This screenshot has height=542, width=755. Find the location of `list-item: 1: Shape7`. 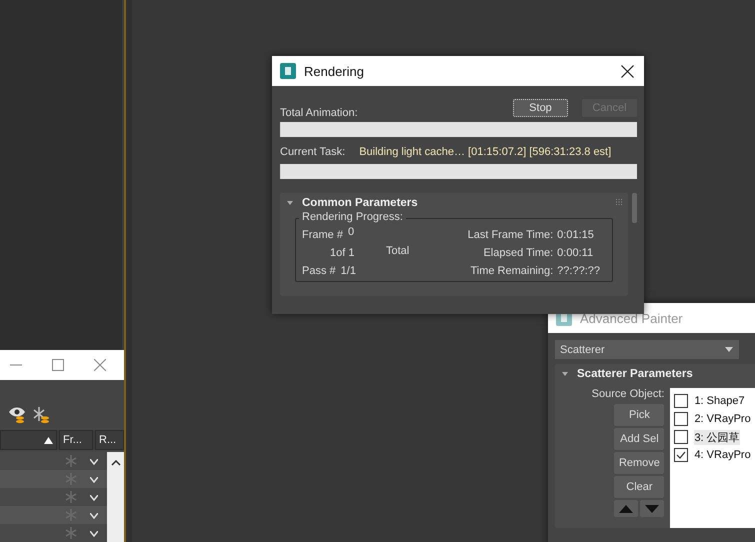

list-item: 1: Shape7 is located at coordinates (719, 401).